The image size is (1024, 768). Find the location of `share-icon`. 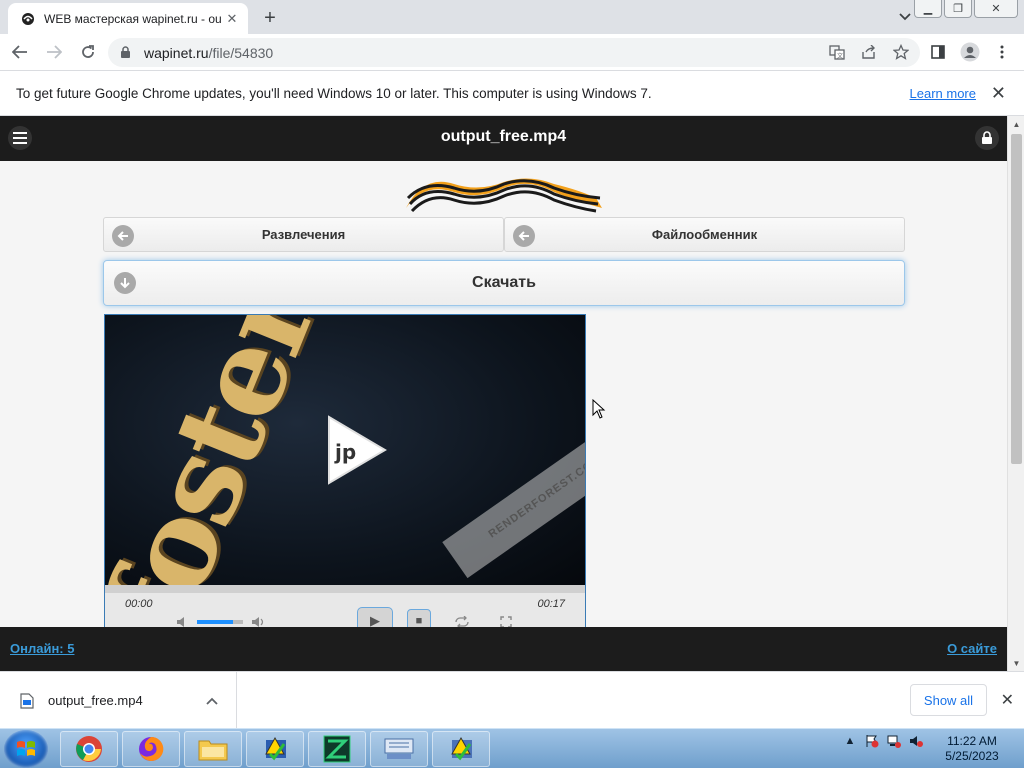

share-icon is located at coordinates (869, 52).